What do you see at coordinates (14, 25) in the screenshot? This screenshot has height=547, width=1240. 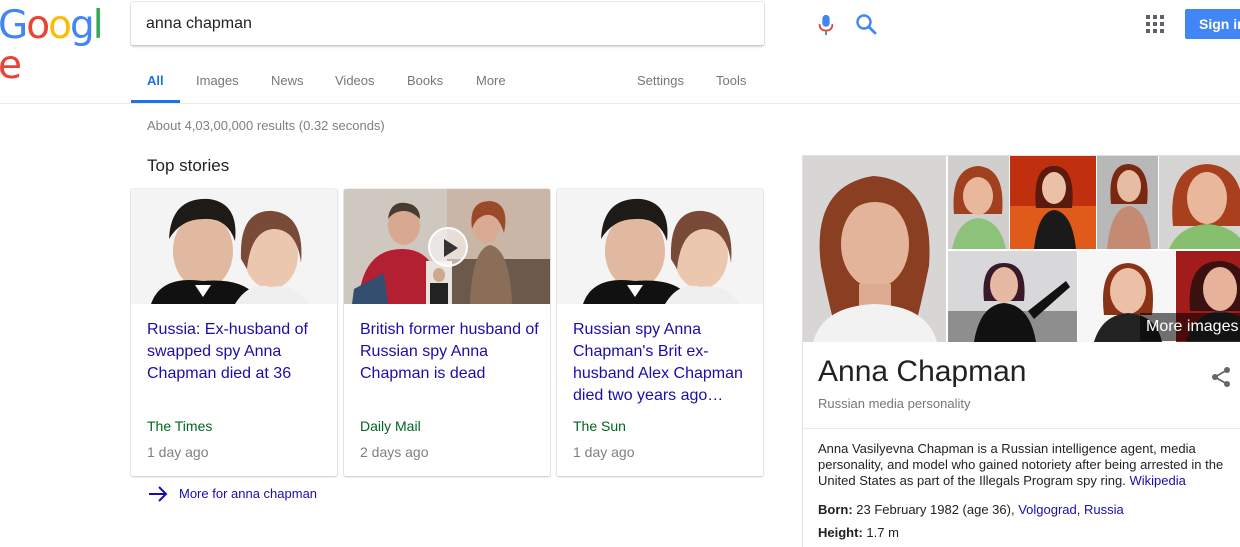 I see `logo-letter: G` at bounding box center [14, 25].